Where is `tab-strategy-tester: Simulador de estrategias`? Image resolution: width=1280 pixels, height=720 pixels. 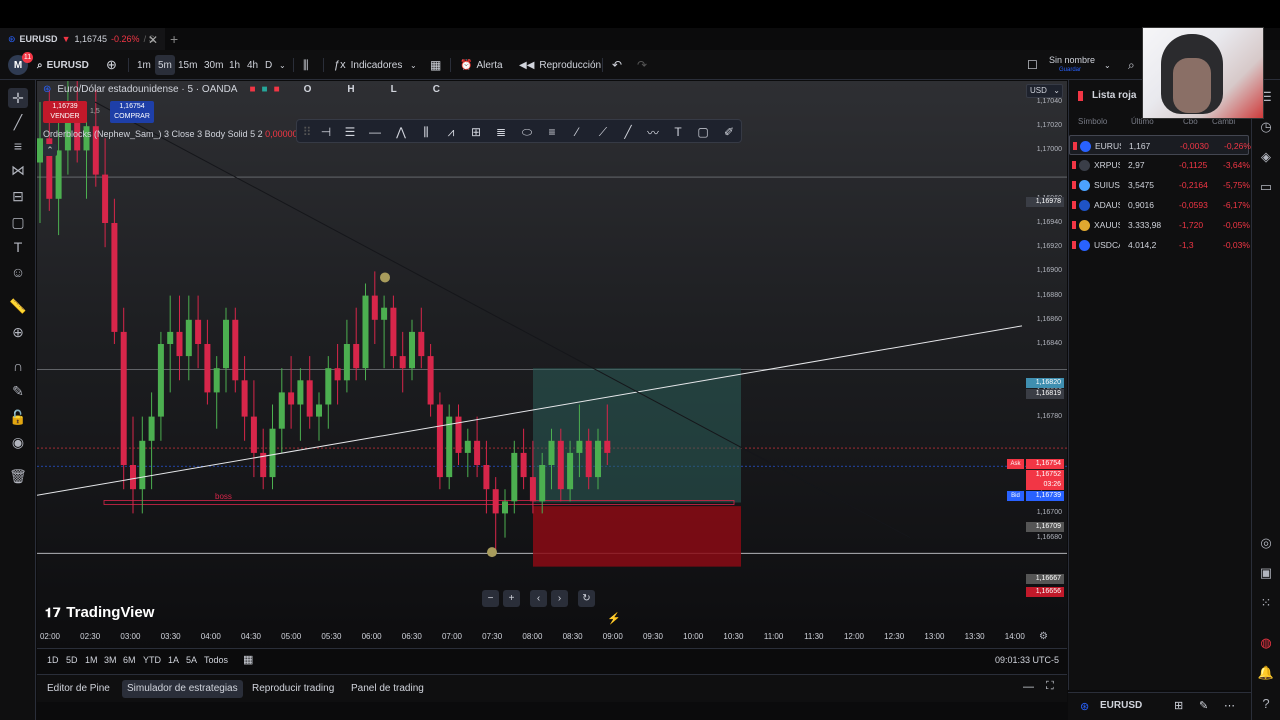 tab-strategy-tester: Simulador de estrategias is located at coordinates (182, 689).